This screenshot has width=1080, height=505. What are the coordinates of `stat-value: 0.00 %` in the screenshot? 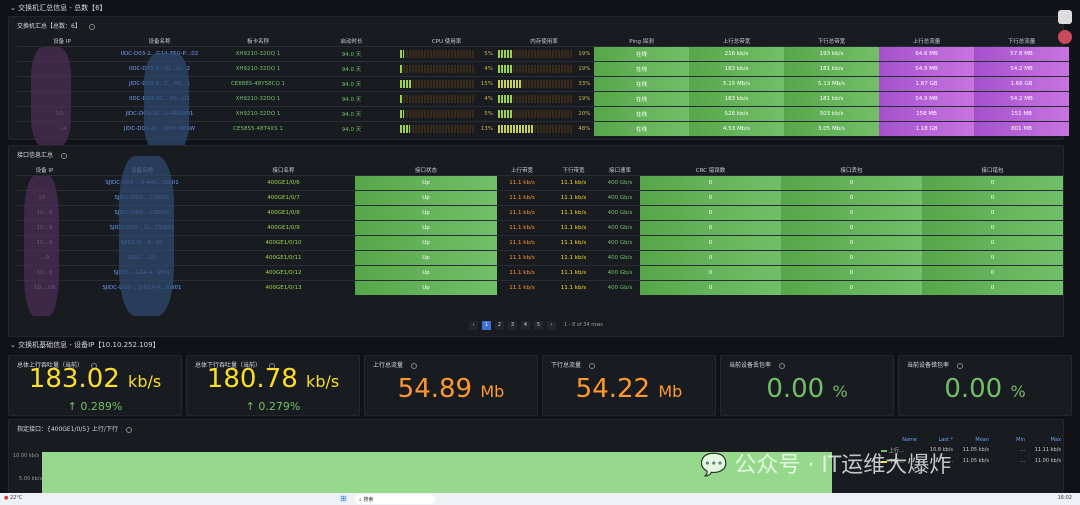 It's located at (807, 389).